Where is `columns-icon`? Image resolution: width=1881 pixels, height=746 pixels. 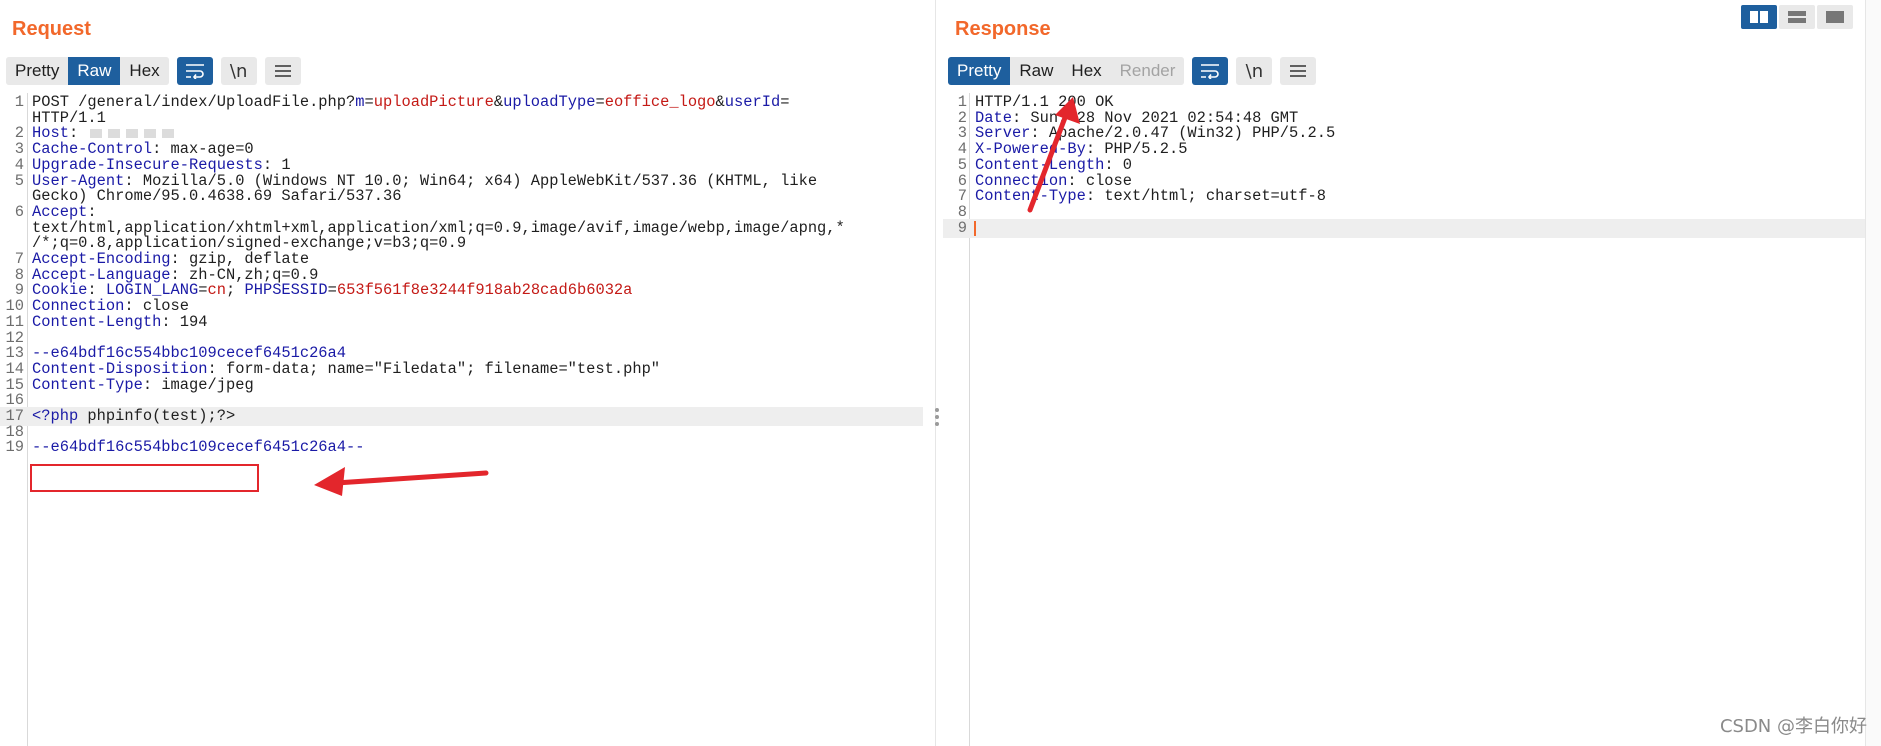 columns-icon is located at coordinates (1759, 17).